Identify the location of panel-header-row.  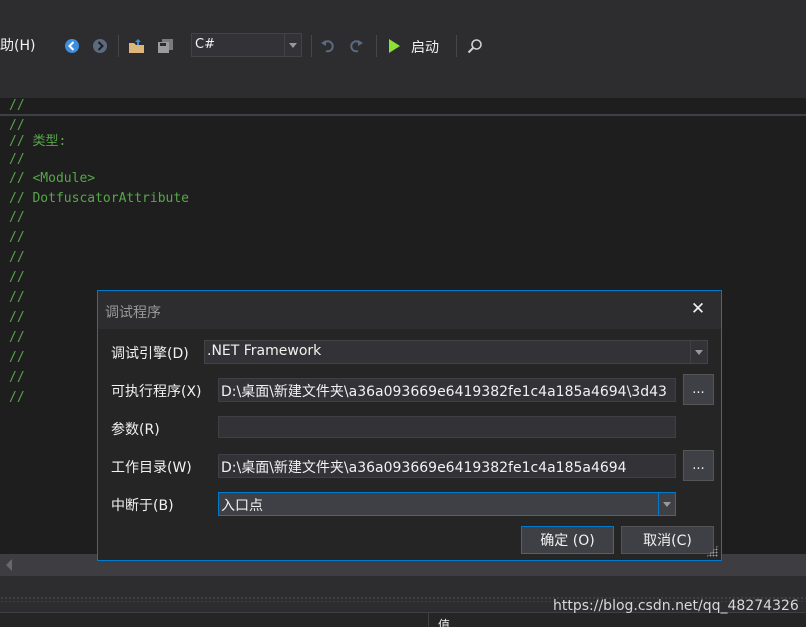
(403, 619).